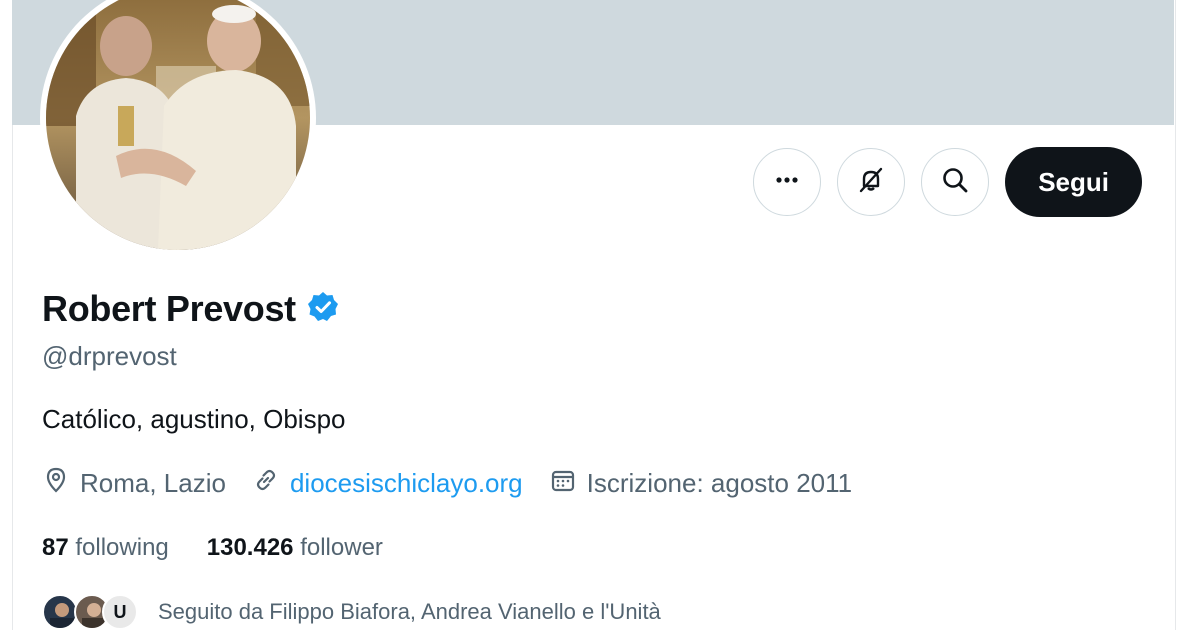  I want to click on profile-name-row: Robert Prevost, so click(191, 309).